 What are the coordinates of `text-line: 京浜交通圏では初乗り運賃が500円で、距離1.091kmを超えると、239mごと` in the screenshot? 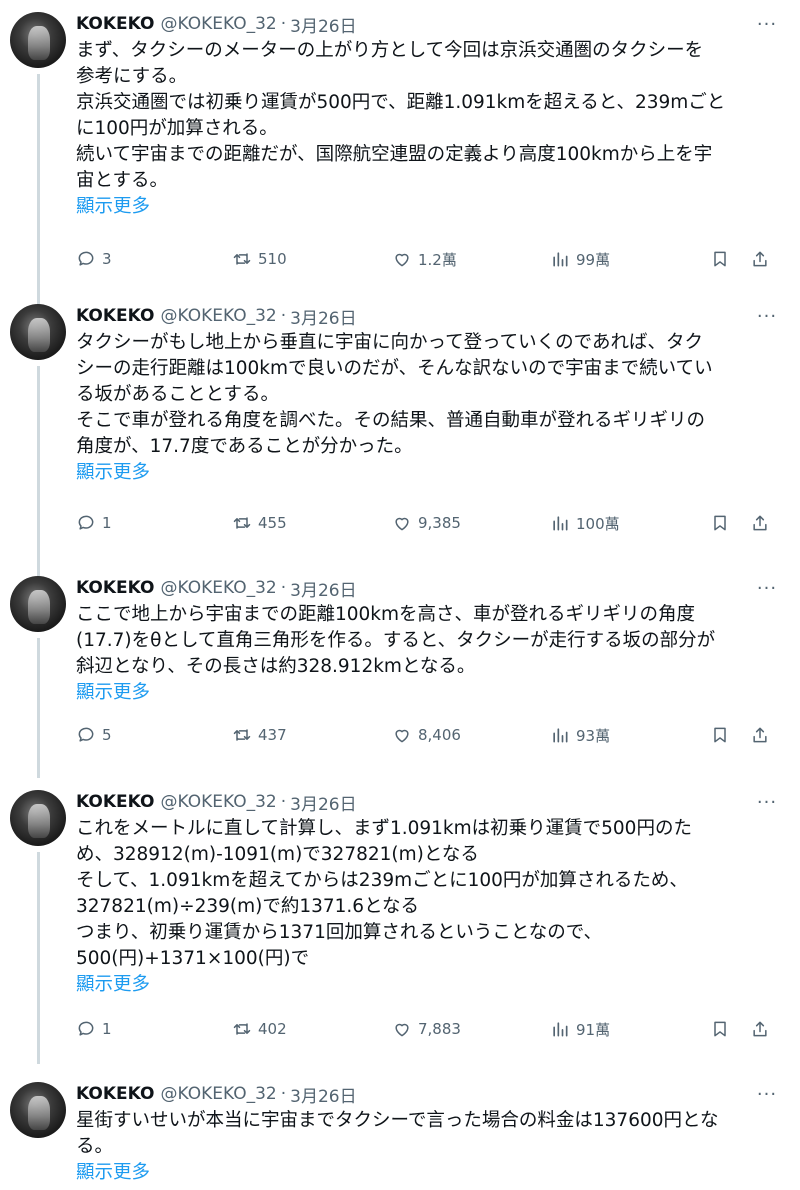 It's located at (401, 102).